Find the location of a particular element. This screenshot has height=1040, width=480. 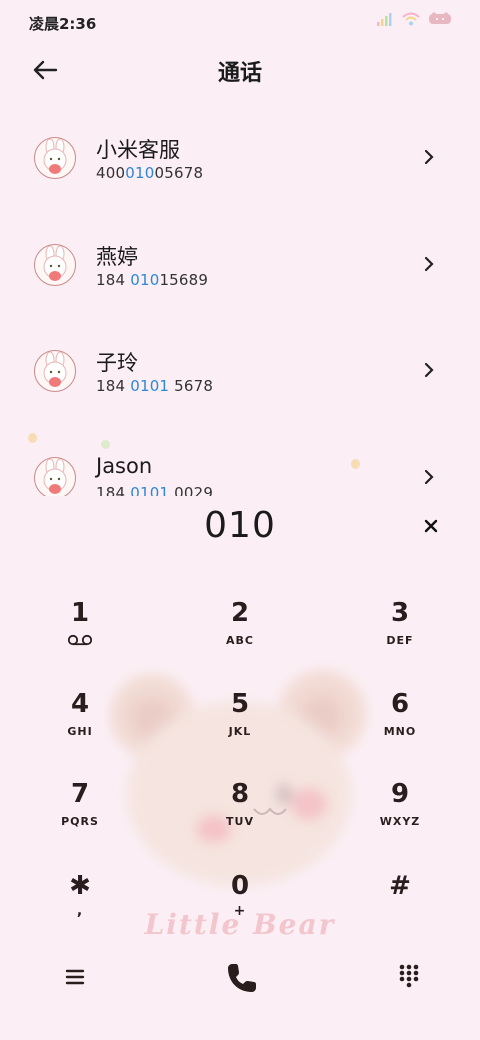

contact-item: Jason 184 0101 0029 is located at coordinates (240, 460).